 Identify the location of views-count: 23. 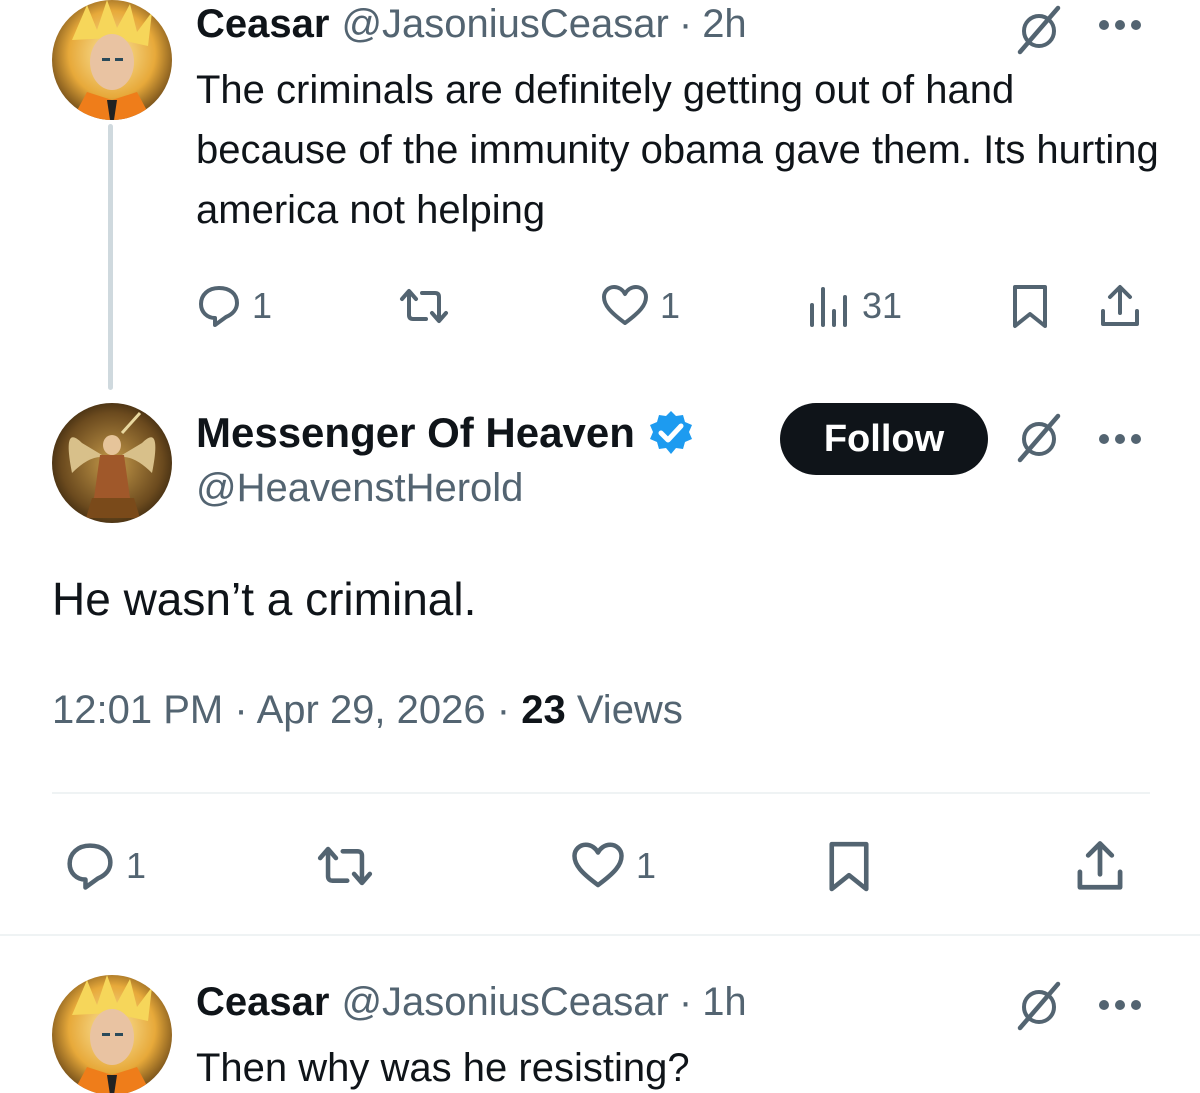
(543, 710).